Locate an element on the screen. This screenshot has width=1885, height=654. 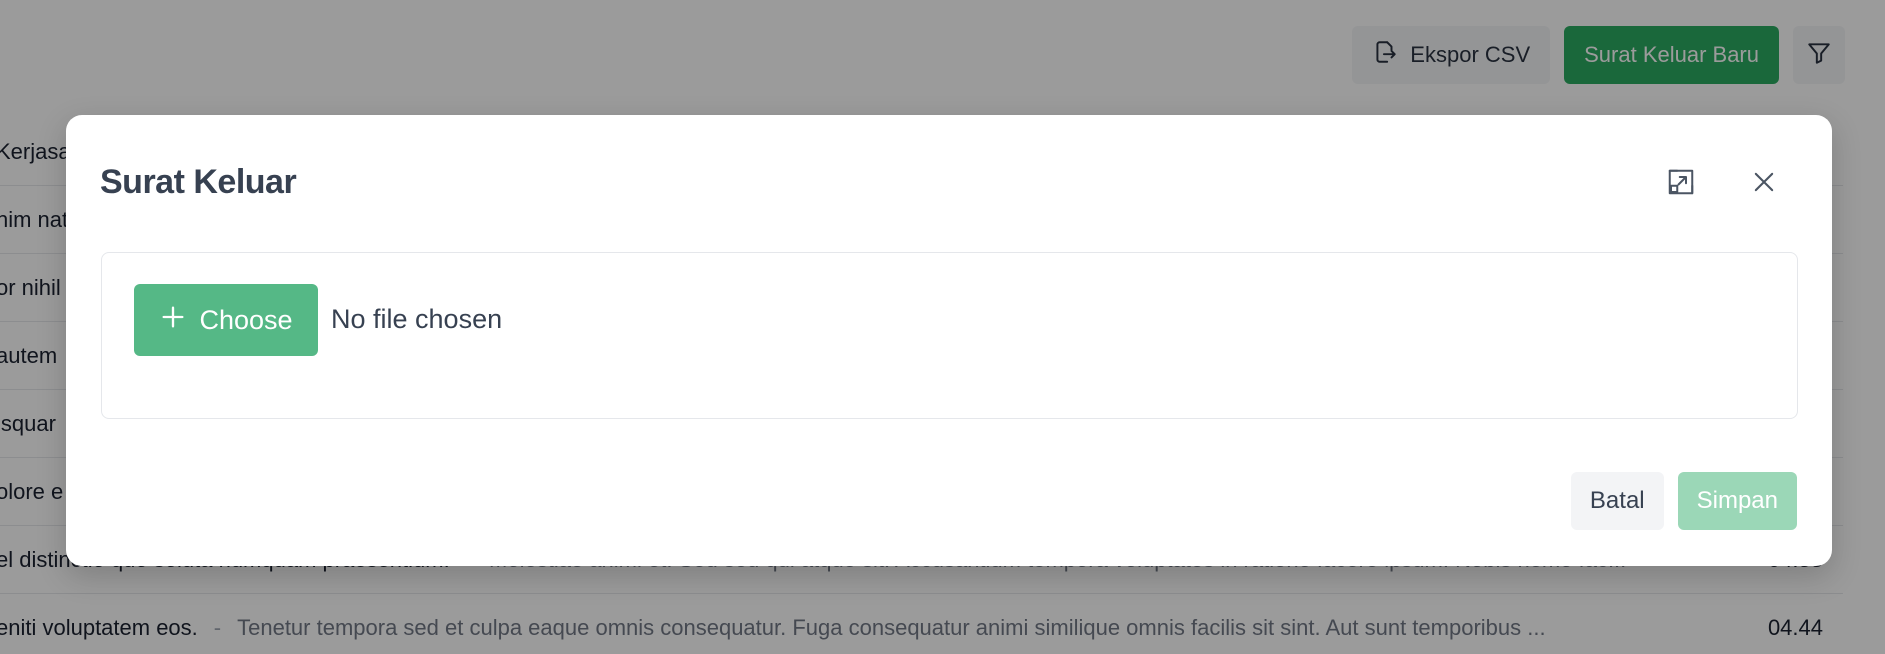
close-icon is located at coordinates (1764, 184).